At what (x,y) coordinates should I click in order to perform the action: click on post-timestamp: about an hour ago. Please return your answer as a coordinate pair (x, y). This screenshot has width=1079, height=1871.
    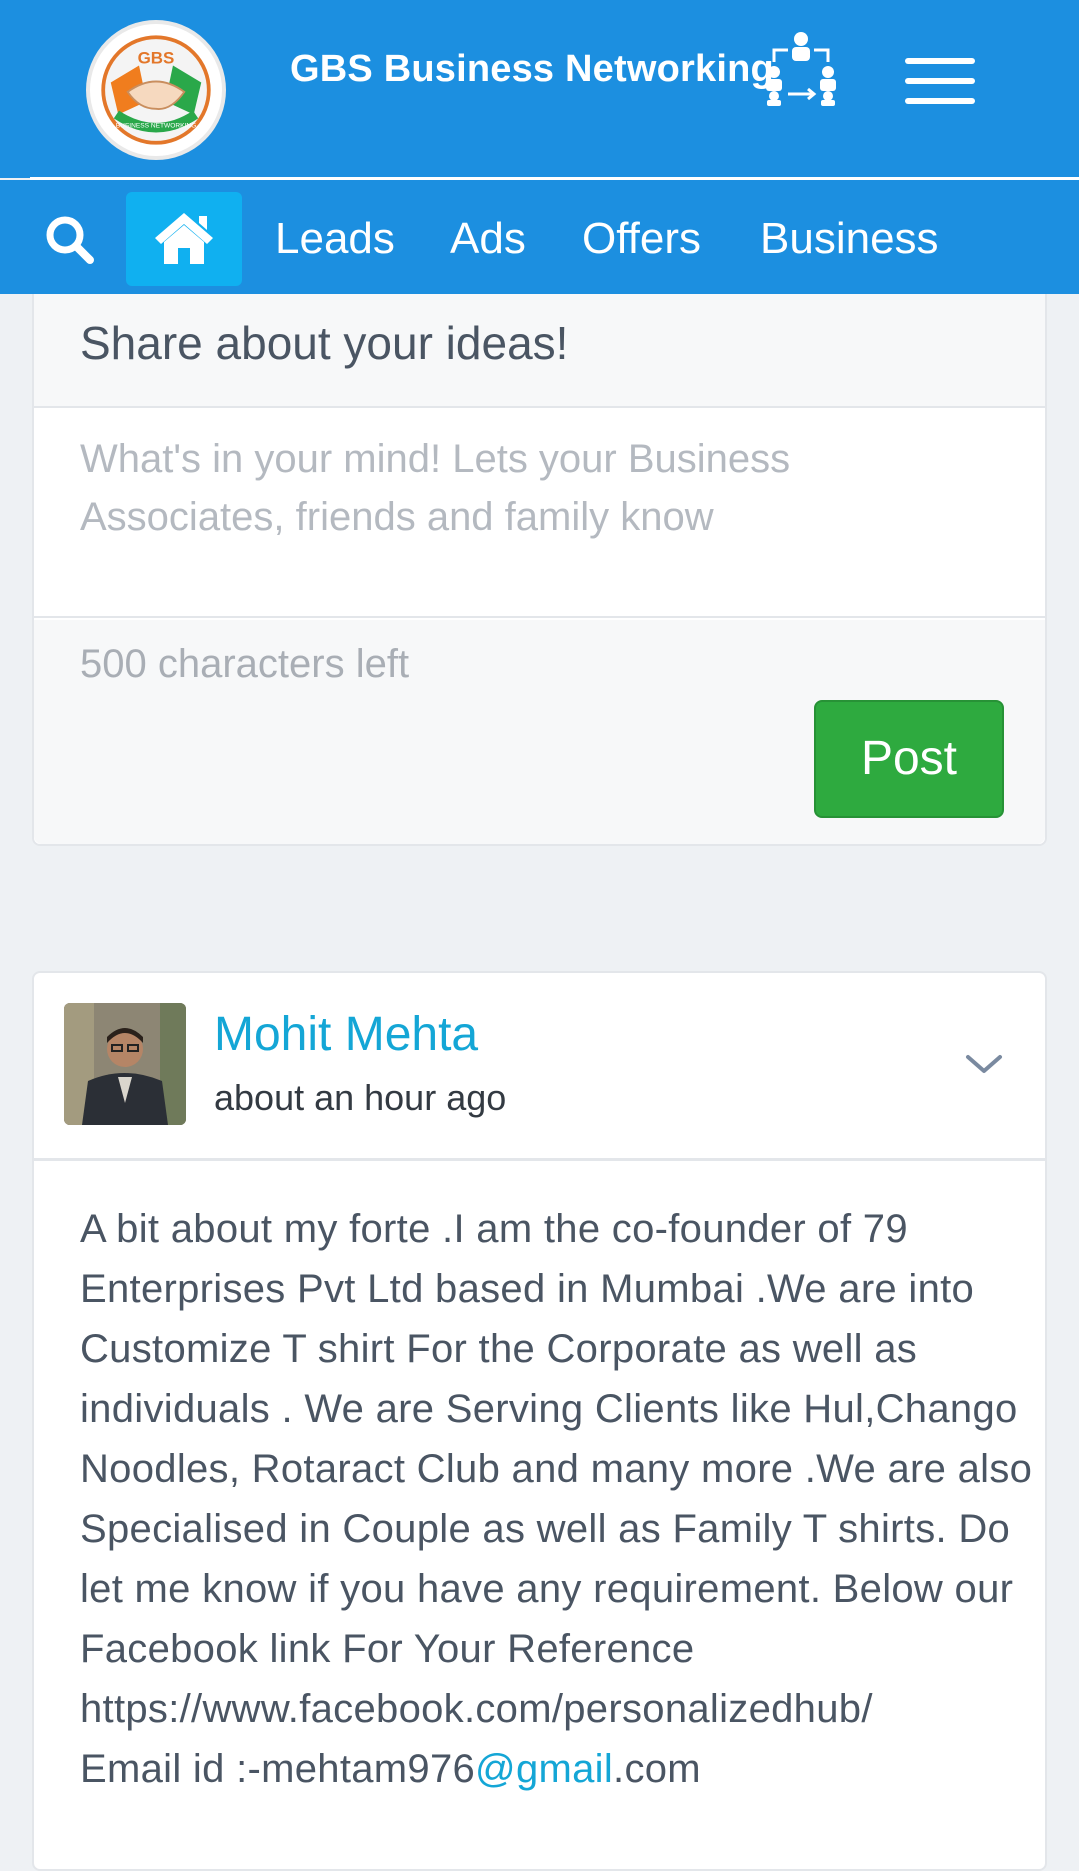
    Looking at the image, I should click on (360, 1097).